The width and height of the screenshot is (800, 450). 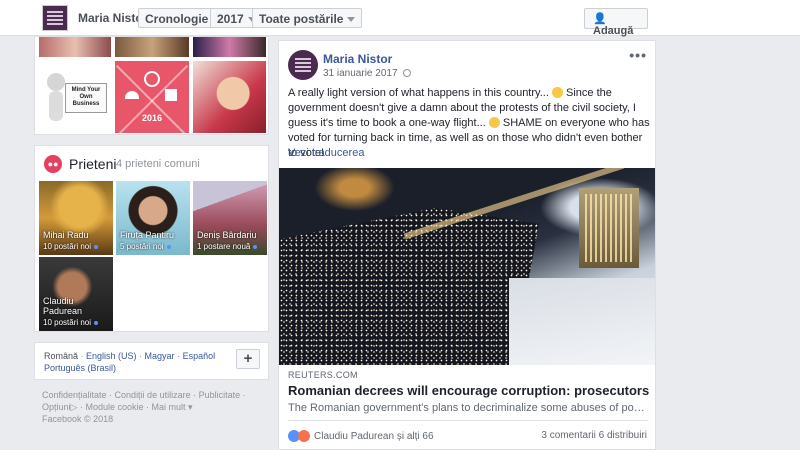 What do you see at coordinates (73, 306) in the screenshot?
I see `friend-name: Claudiu Padurean` at bounding box center [73, 306].